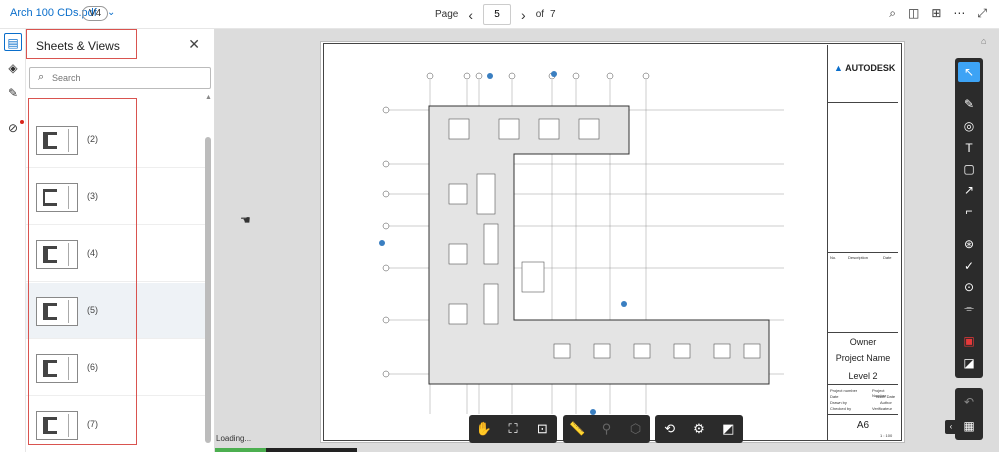  Describe the element at coordinates (863, 74) in the screenshot. I see `brand-section: ▲ AUTODESK` at that location.